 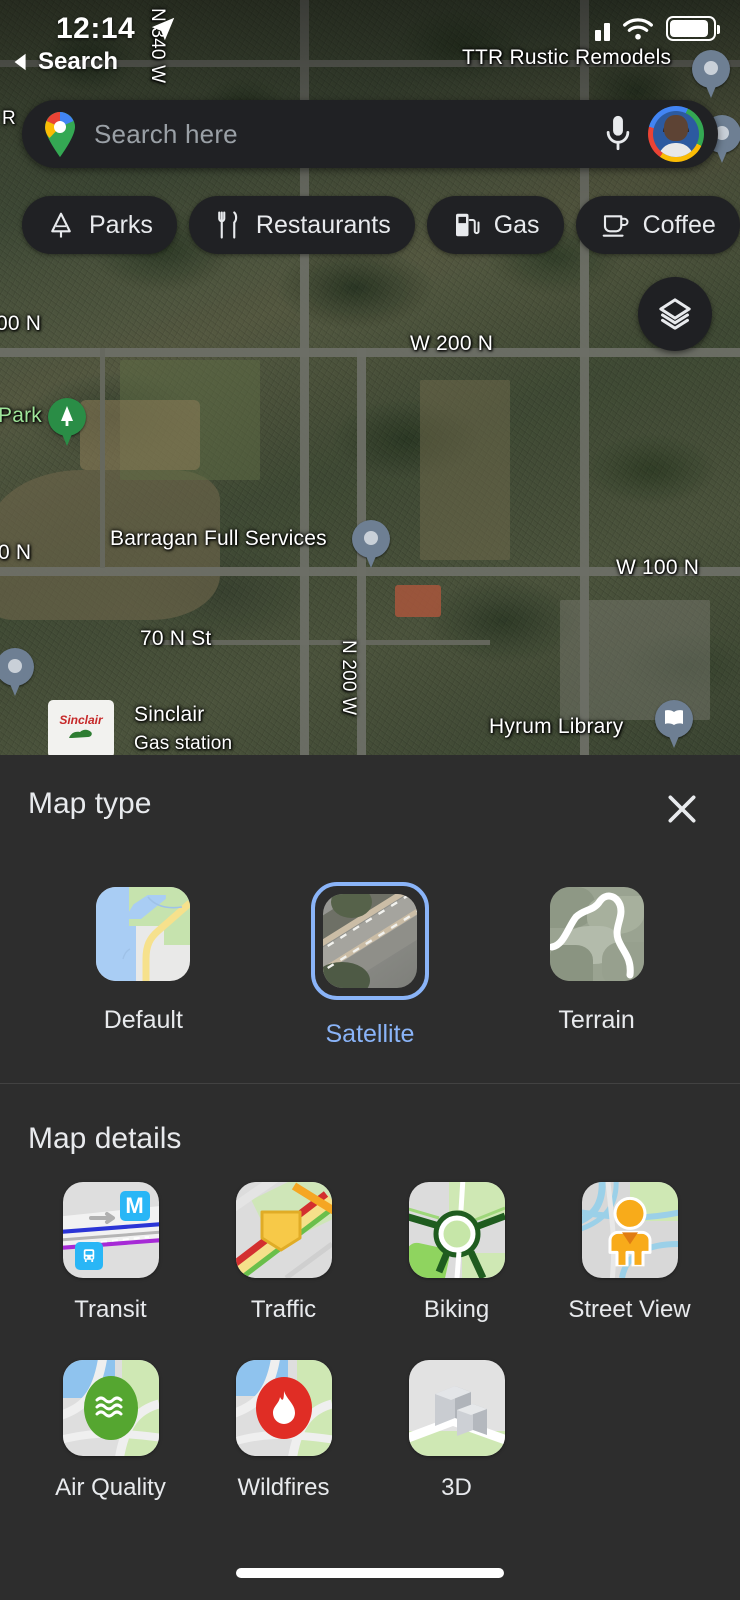 What do you see at coordinates (657, 28) in the screenshot?
I see `status-indicators` at bounding box center [657, 28].